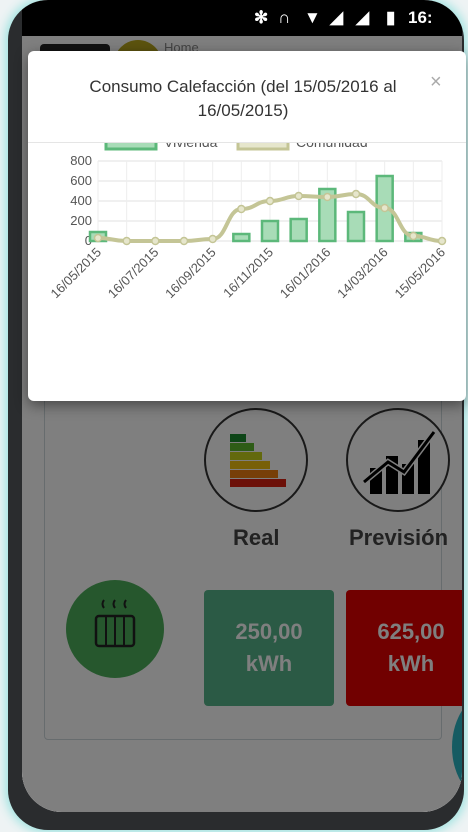  I want to click on bluetooth-icon: ✻, so click(261, 17).